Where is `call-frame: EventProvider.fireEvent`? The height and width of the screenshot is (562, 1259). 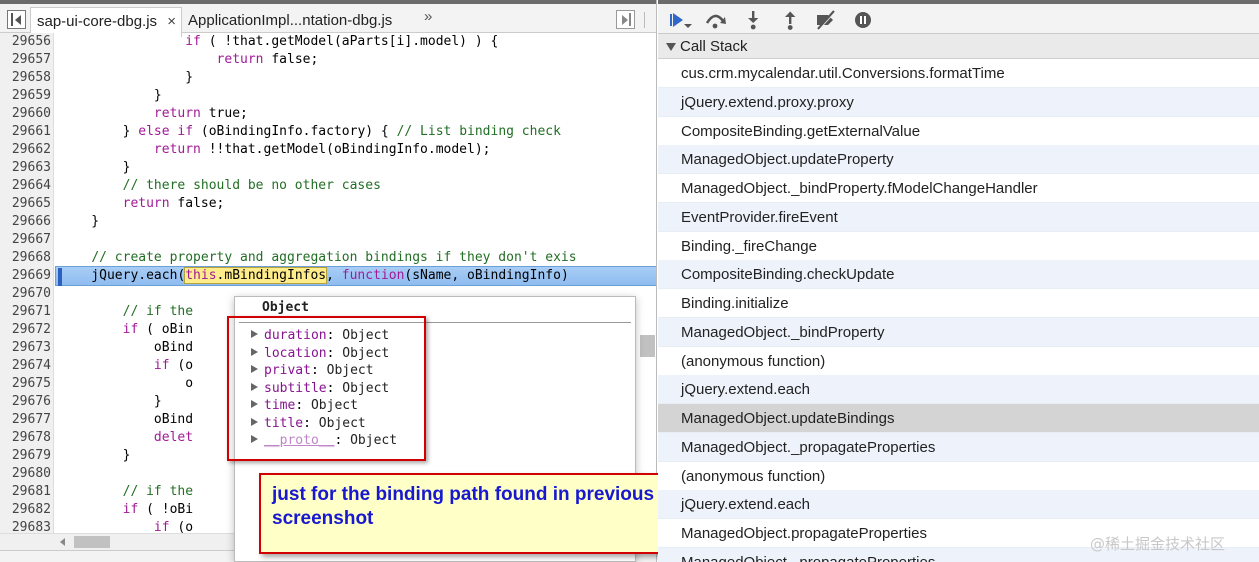 call-frame: EventProvider.fireEvent is located at coordinates (958, 217).